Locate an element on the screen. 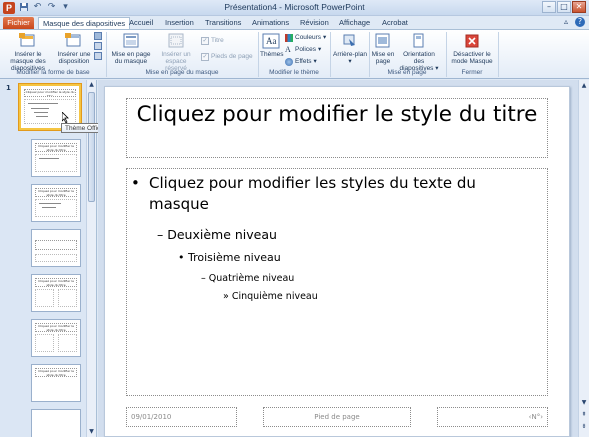 The width and height of the screenshot is (589, 437). arriere-plan-button: Arrière-plan ▾ is located at coordinates (350, 49).